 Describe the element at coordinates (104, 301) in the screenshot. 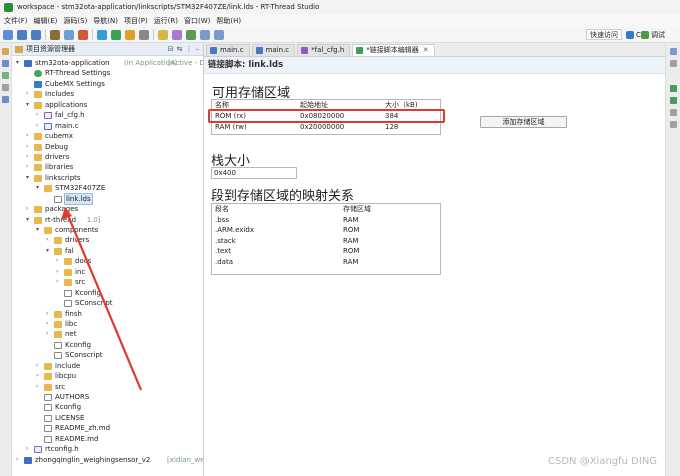

I see `annotation-arrow-line` at that location.